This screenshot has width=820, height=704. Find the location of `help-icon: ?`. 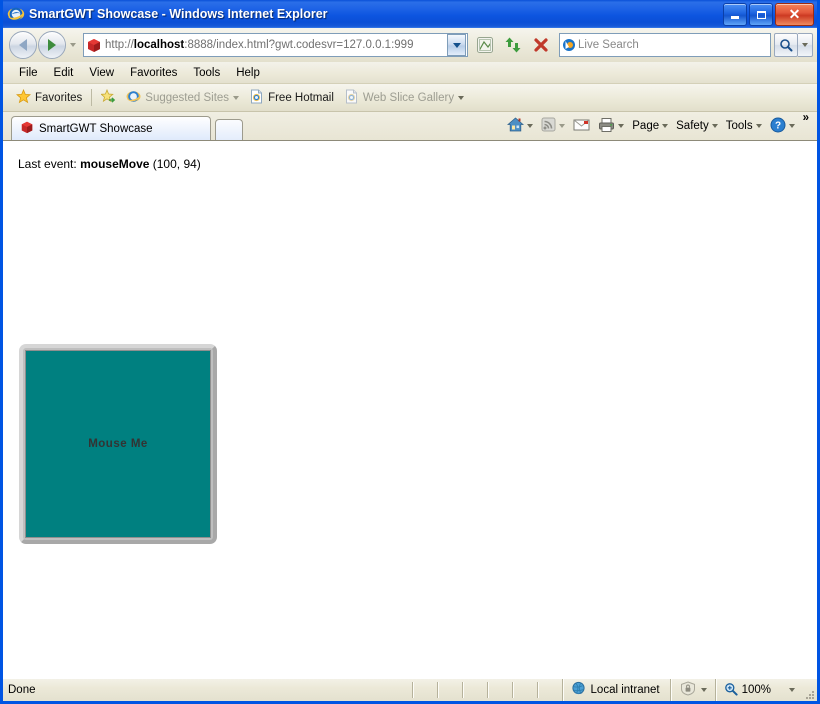

help-icon: ? is located at coordinates (778, 126).